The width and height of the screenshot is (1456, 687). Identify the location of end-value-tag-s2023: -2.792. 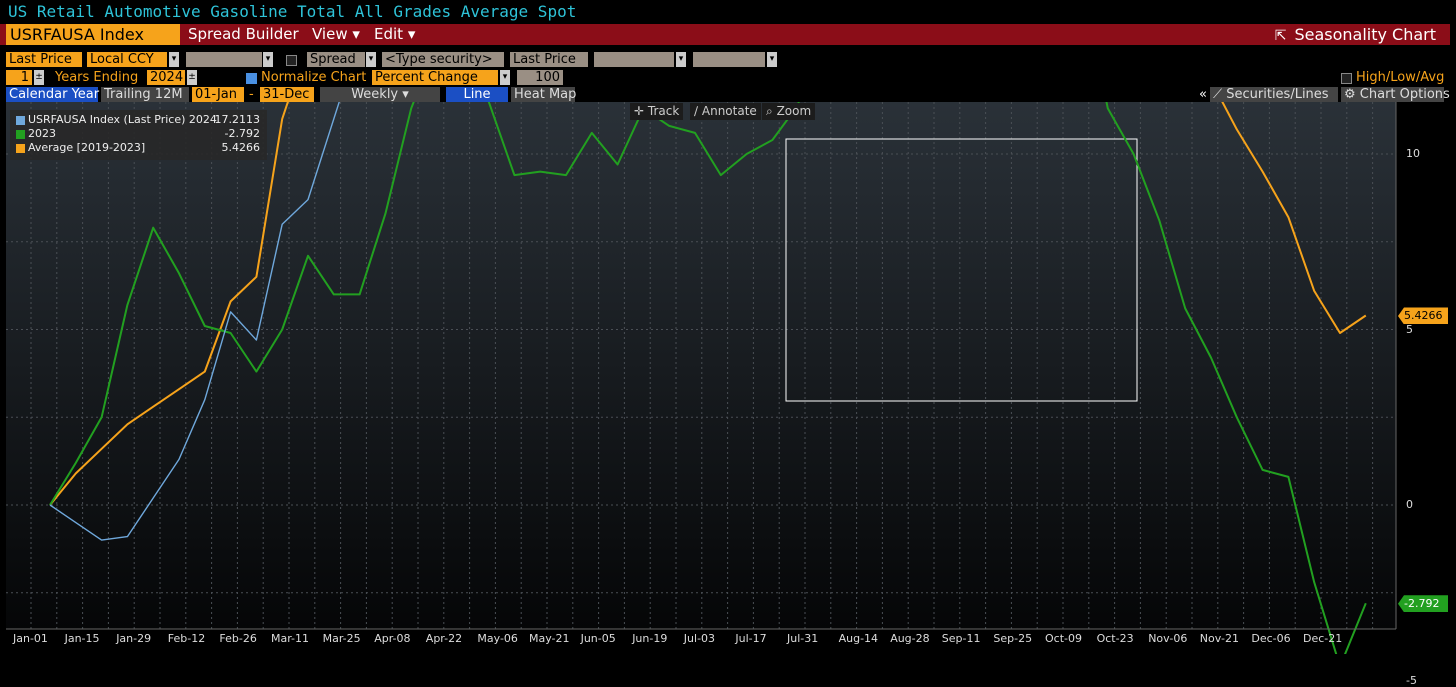
(1423, 604).